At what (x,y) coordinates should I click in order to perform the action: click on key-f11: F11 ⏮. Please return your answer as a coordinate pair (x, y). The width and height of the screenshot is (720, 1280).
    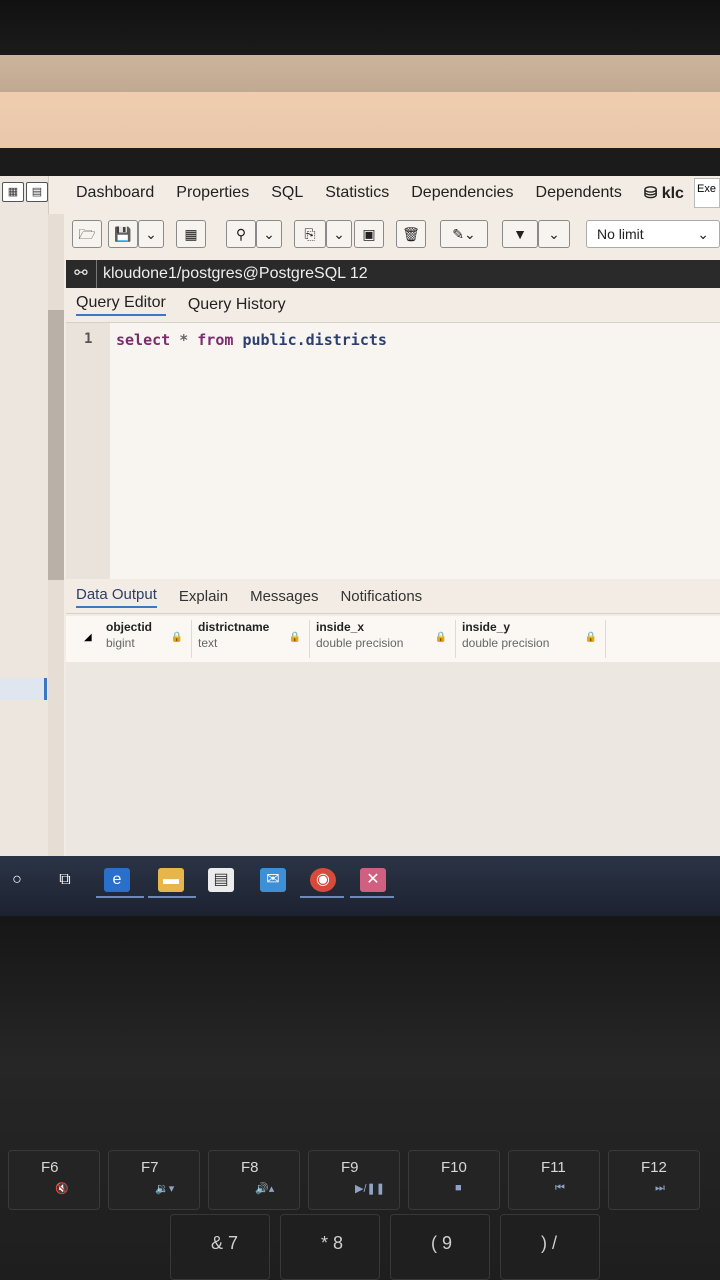
    Looking at the image, I should click on (554, 1180).